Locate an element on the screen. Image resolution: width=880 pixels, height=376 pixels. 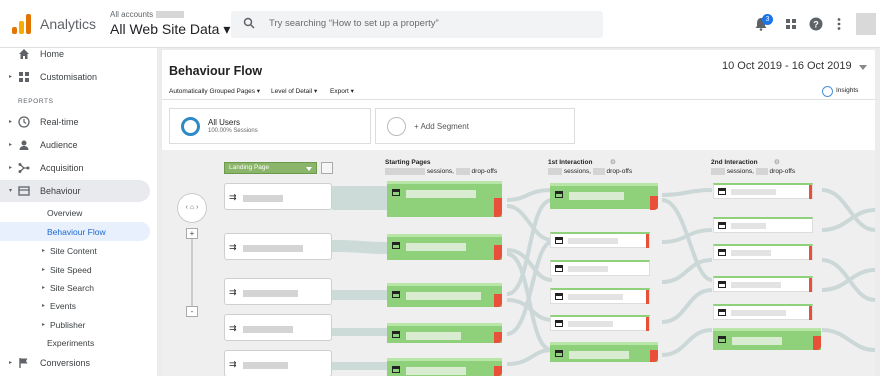
sidebar-subitem-site-speed: ▸ Site Speed is located at coordinates (75, 269).